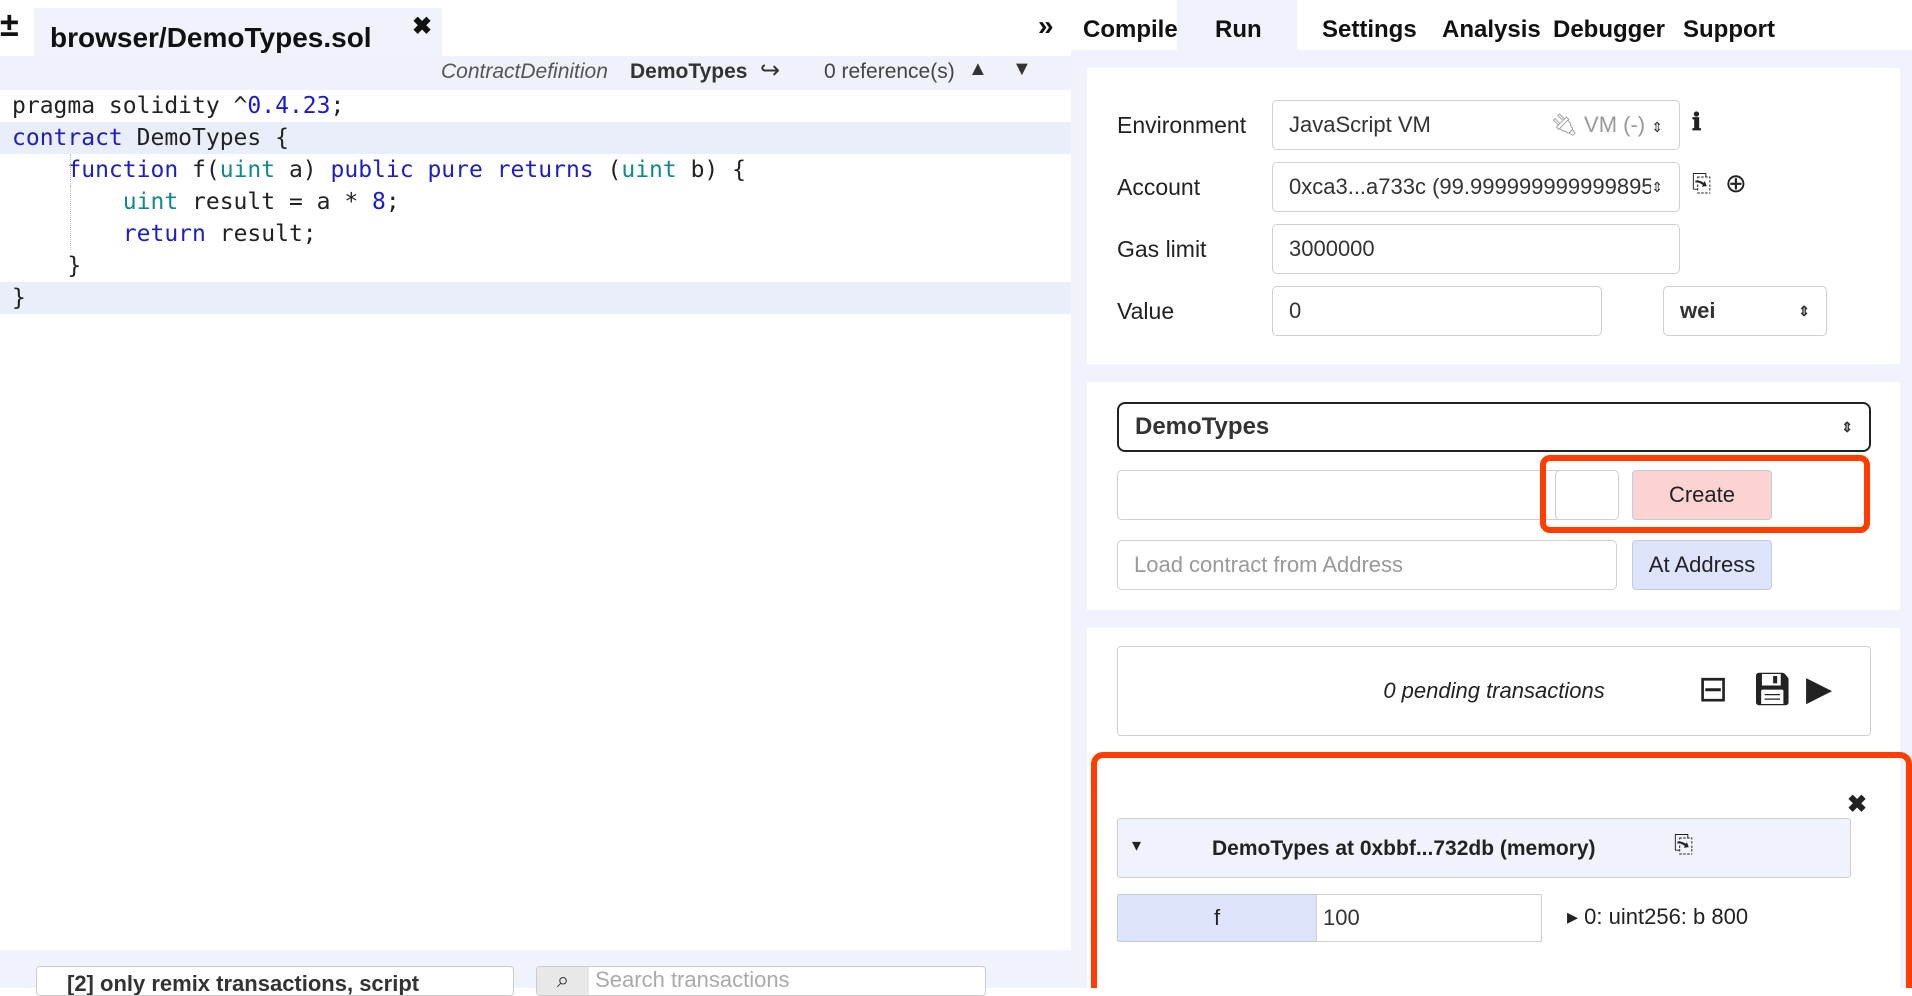 The width and height of the screenshot is (1912, 996). What do you see at coordinates (1563, 124) in the screenshot?
I see `plug-icon: 🔌︎` at bounding box center [1563, 124].